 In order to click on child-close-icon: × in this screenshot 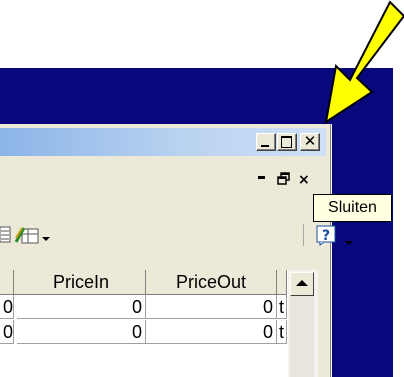, I will do `click(304, 180)`.